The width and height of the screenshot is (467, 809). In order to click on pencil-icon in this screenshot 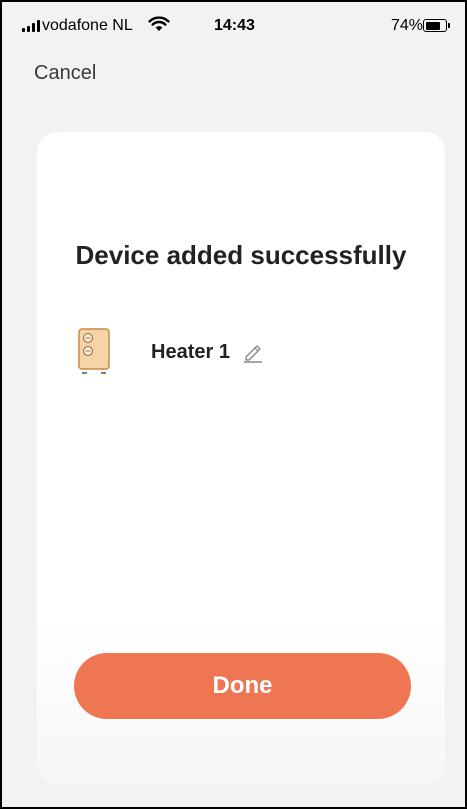, I will do `click(253, 352)`.